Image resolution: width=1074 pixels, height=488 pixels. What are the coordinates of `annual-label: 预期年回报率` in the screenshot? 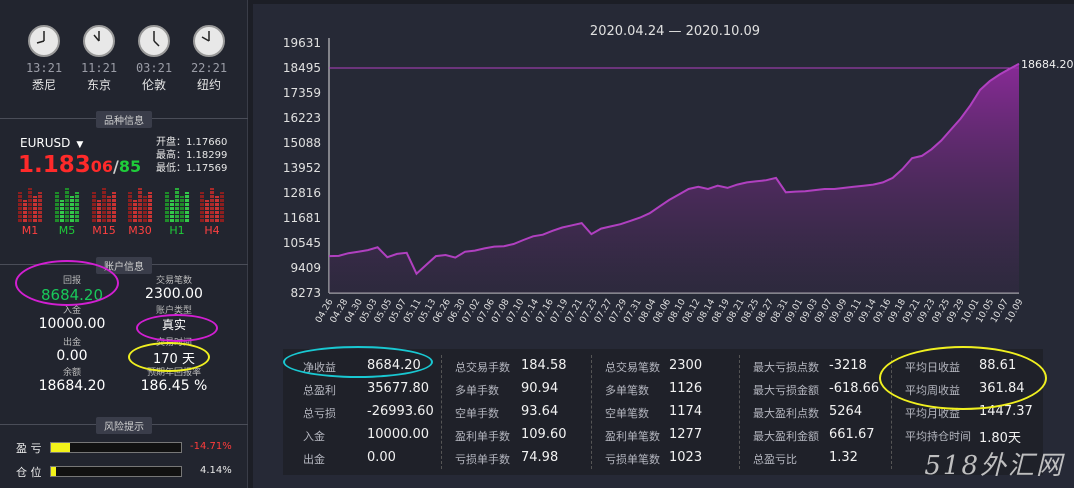 It's located at (173, 373).